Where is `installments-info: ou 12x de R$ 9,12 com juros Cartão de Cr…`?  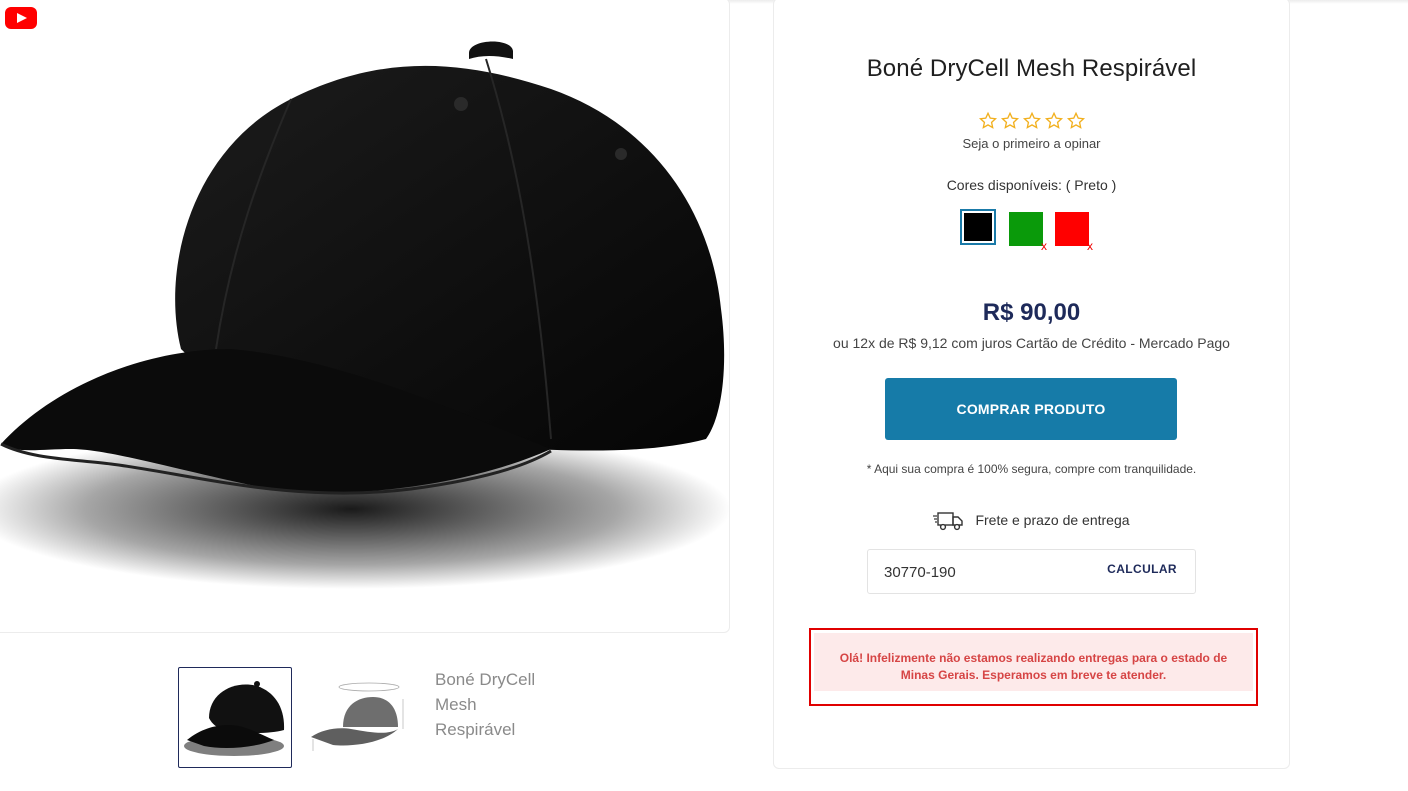
installments-info: ou 12x de R$ 9,12 com juros Cartão de Cr… is located at coordinates (1031, 343).